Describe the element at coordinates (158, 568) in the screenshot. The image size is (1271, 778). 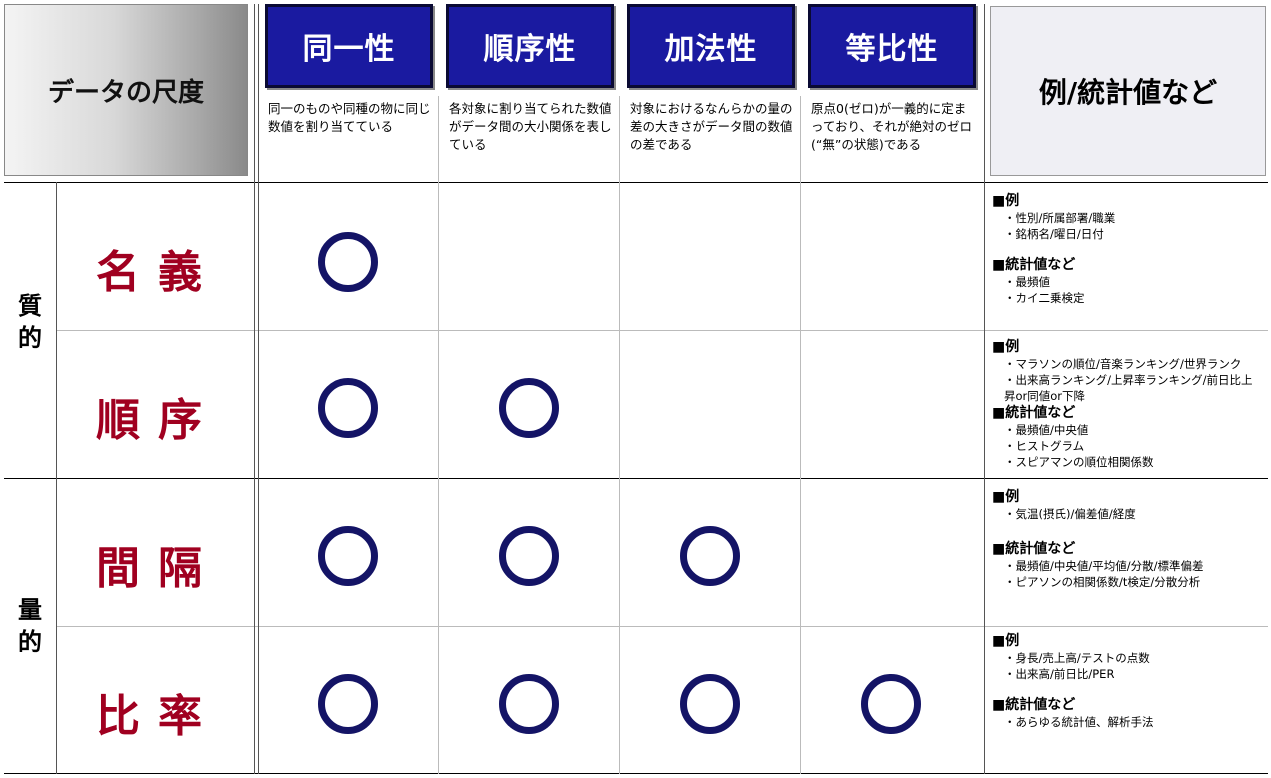
I see `scale-name-interval: 間隔` at that location.